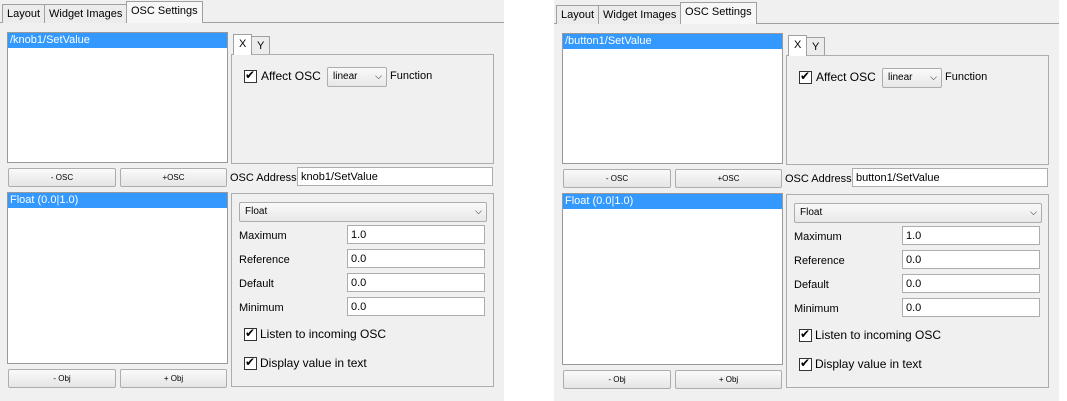  What do you see at coordinates (950, 177) in the screenshot?
I see `osc-address-input: button1/SetValue` at bounding box center [950, 177].